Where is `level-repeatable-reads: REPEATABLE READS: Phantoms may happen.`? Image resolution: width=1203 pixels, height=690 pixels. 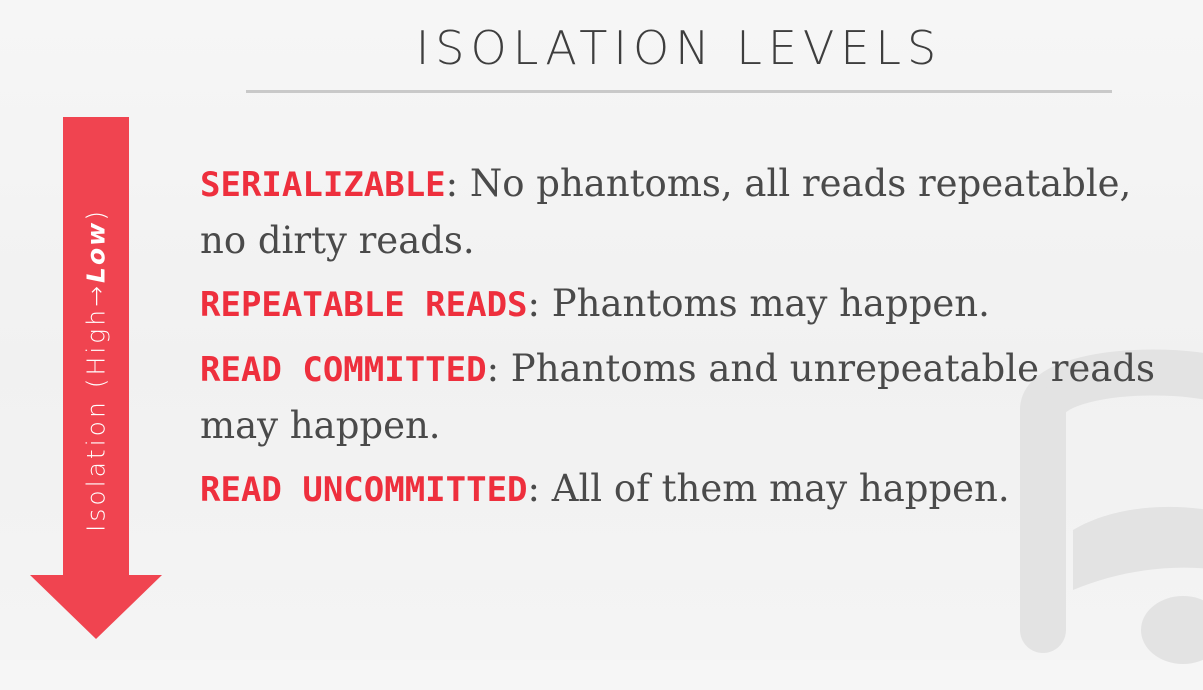
level-repeatable-reads: REPEATABLE READS: Phantoms may happen. is located at coordinates (690, 304).